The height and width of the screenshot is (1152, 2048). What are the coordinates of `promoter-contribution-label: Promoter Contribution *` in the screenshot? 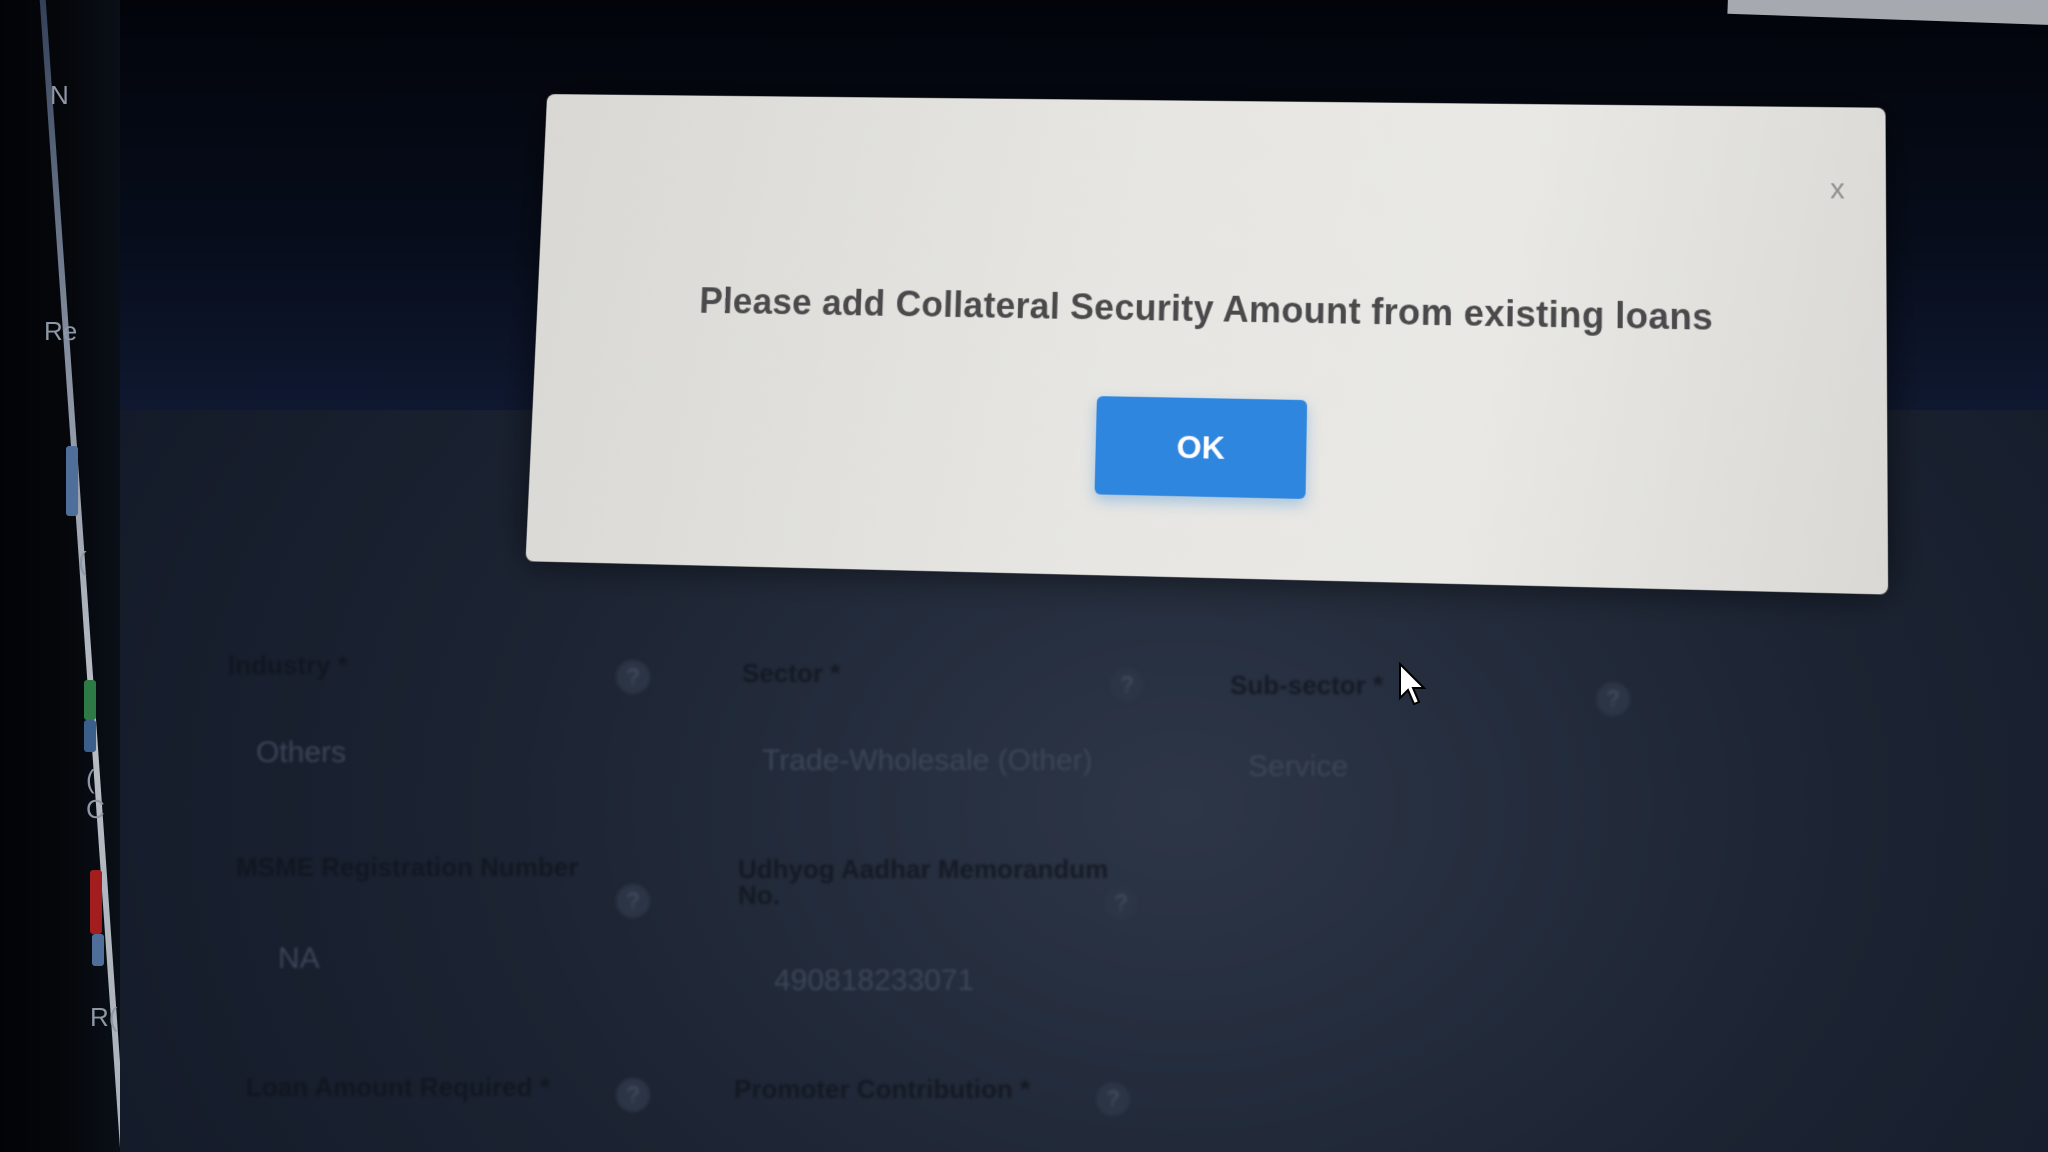 It's located at (882, 1089).